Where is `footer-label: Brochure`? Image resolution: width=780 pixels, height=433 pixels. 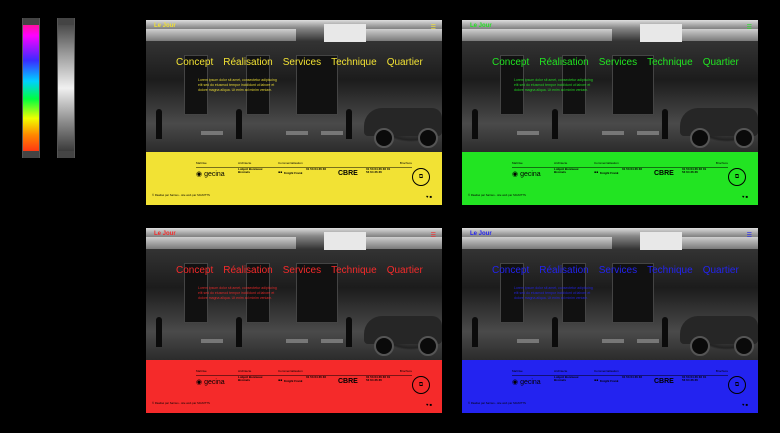 footer-label: Brochure is located at coordinates (721, 163).